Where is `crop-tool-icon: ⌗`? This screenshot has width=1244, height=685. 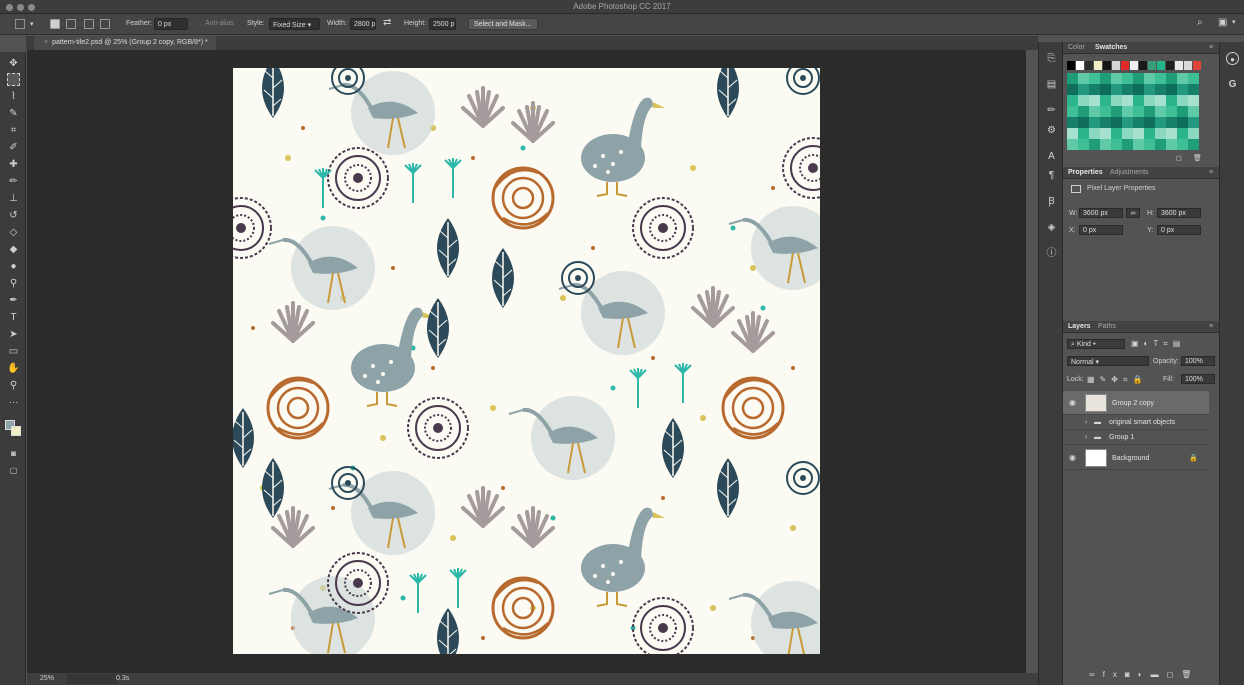
crop-tool-icon: ⌗ is located at coordinates (13, 130).